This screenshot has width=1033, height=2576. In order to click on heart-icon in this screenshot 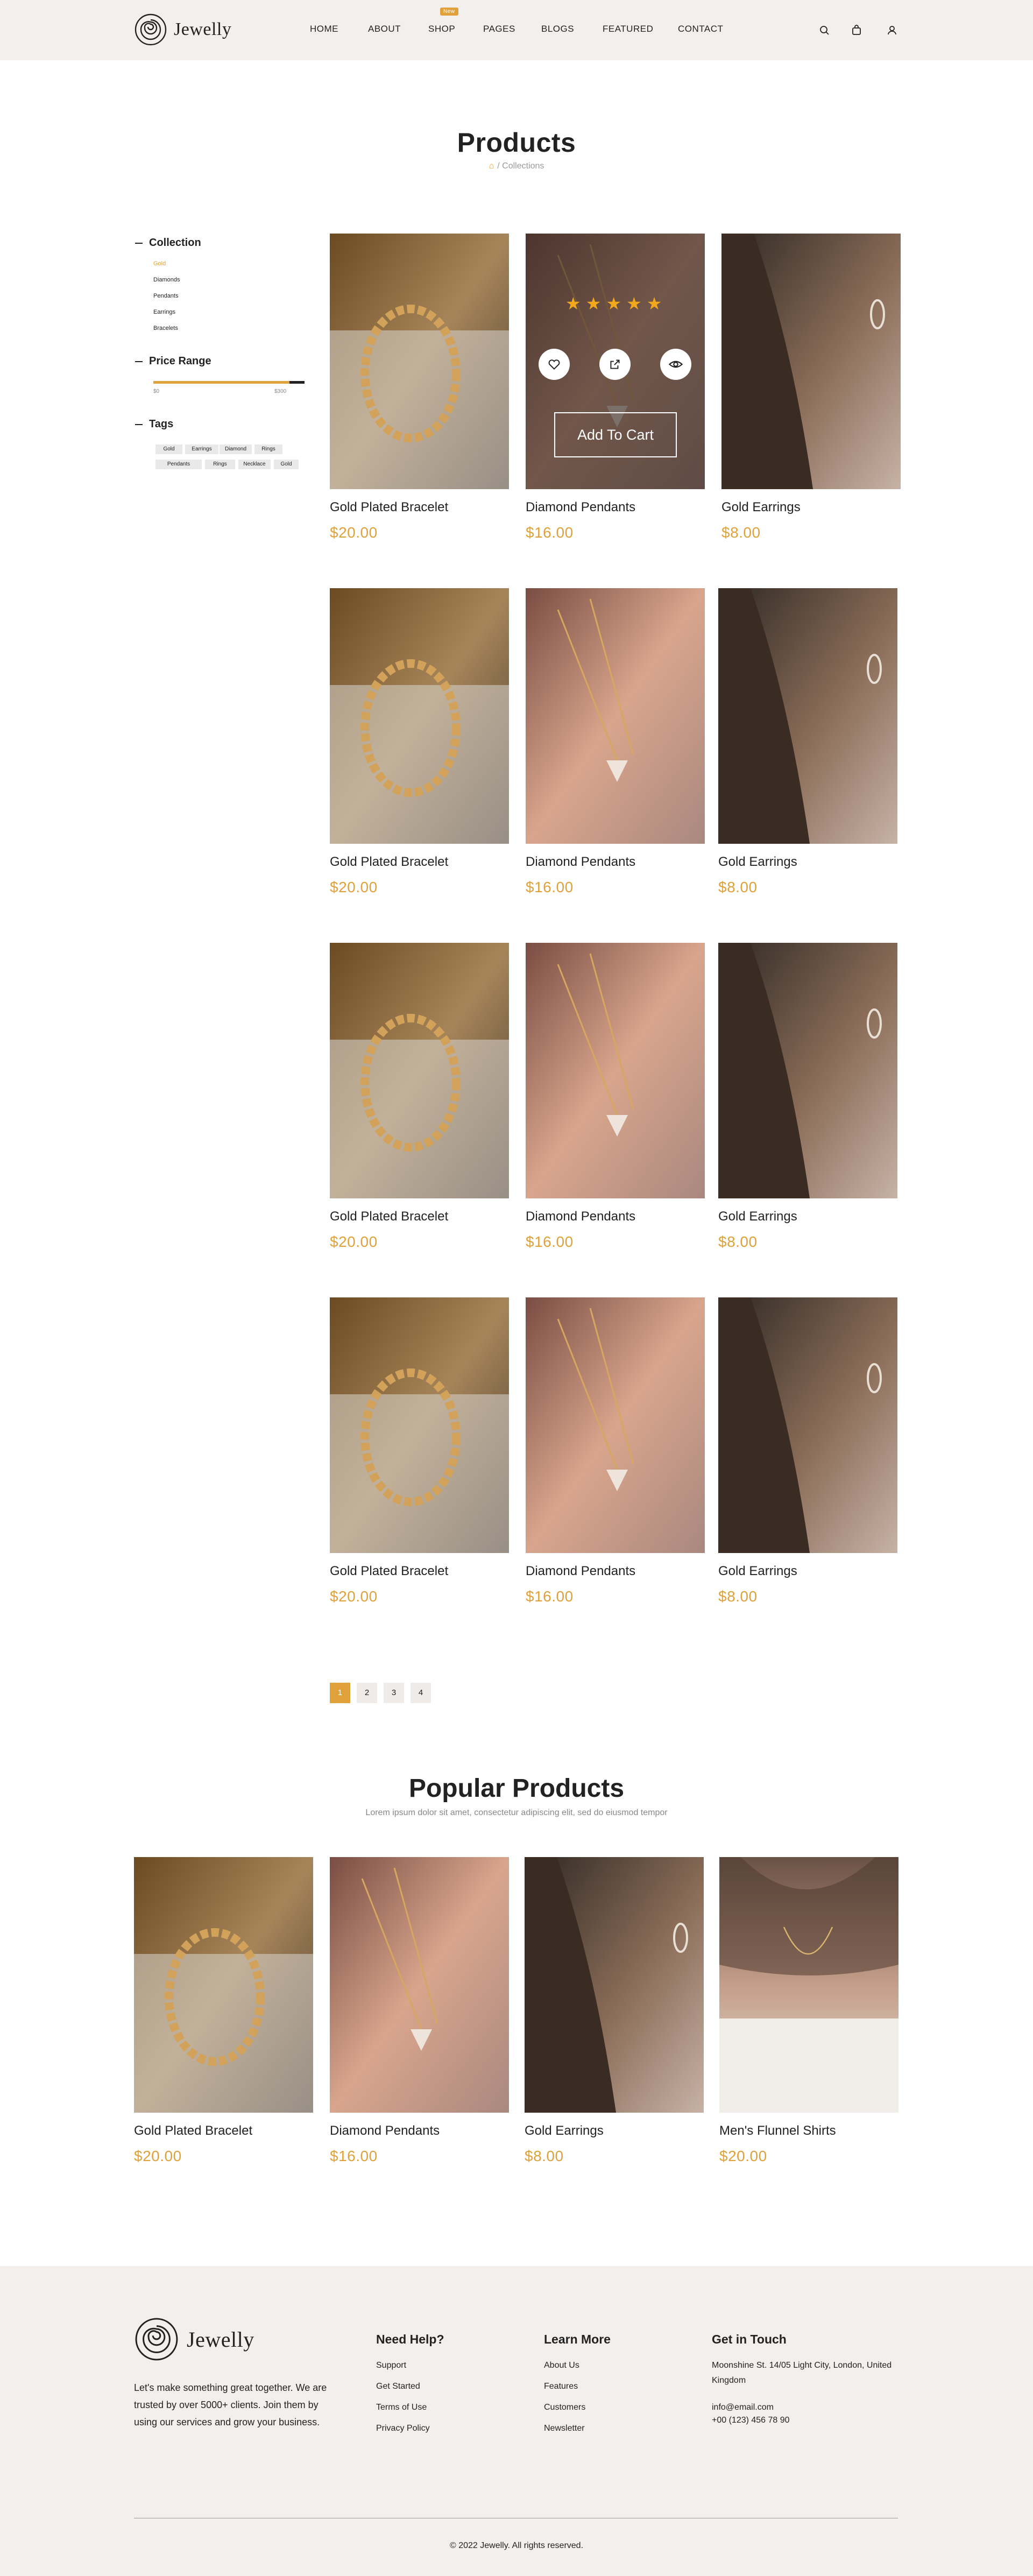, I will do `click(554, 364)`.